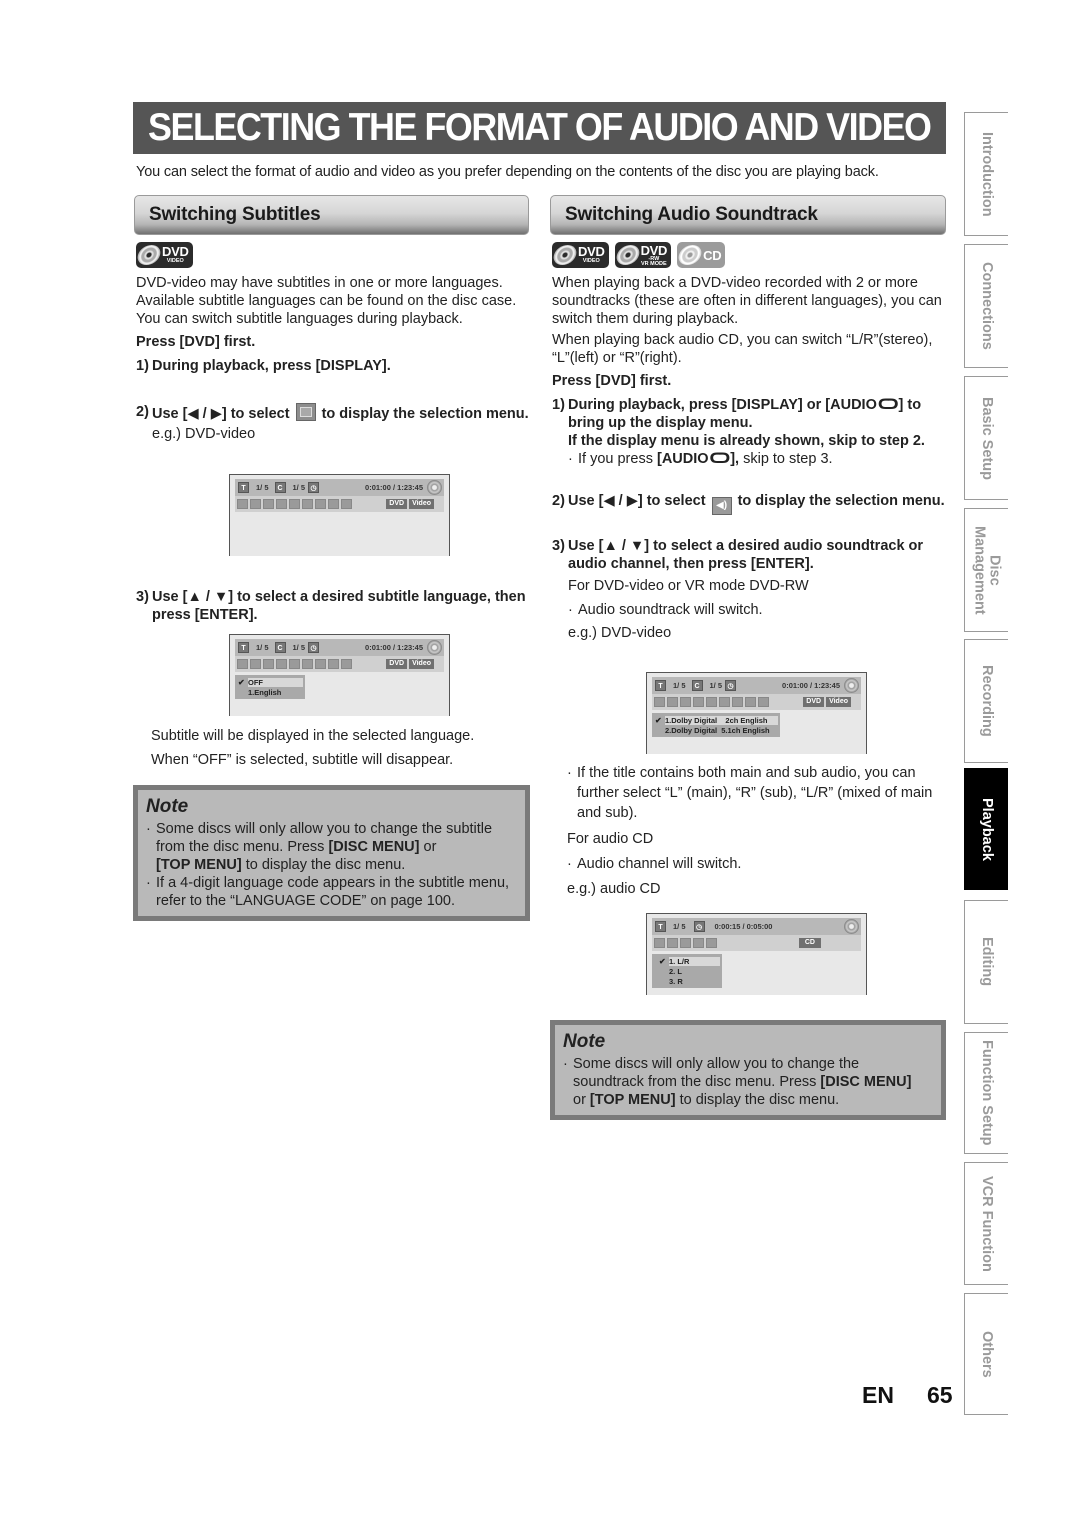 The width and height of the screenshot is (1080, 1527). Describe the element at coordinates (675, 971) in the screenshot. I see `option-label: 2. L` at that location.